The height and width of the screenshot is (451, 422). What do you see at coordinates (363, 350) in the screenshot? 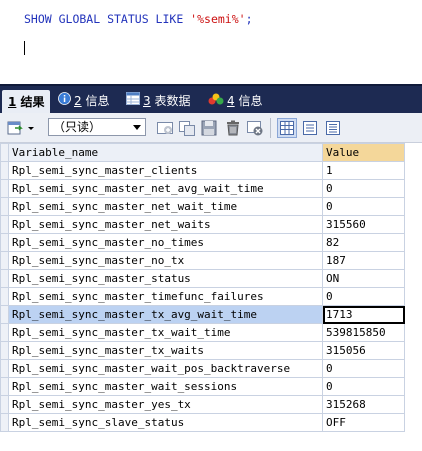
I see `value-cell: 315056` at bounding box center [363, 350].